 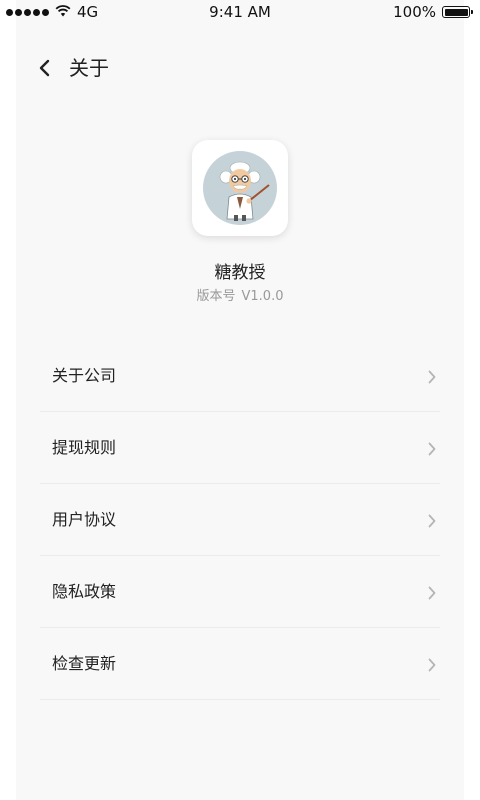 What do you see at coordinates (240, 664) in the screenshot?
I see `menu-item-check-update: 检查更新` at bounding box center [240, 664].